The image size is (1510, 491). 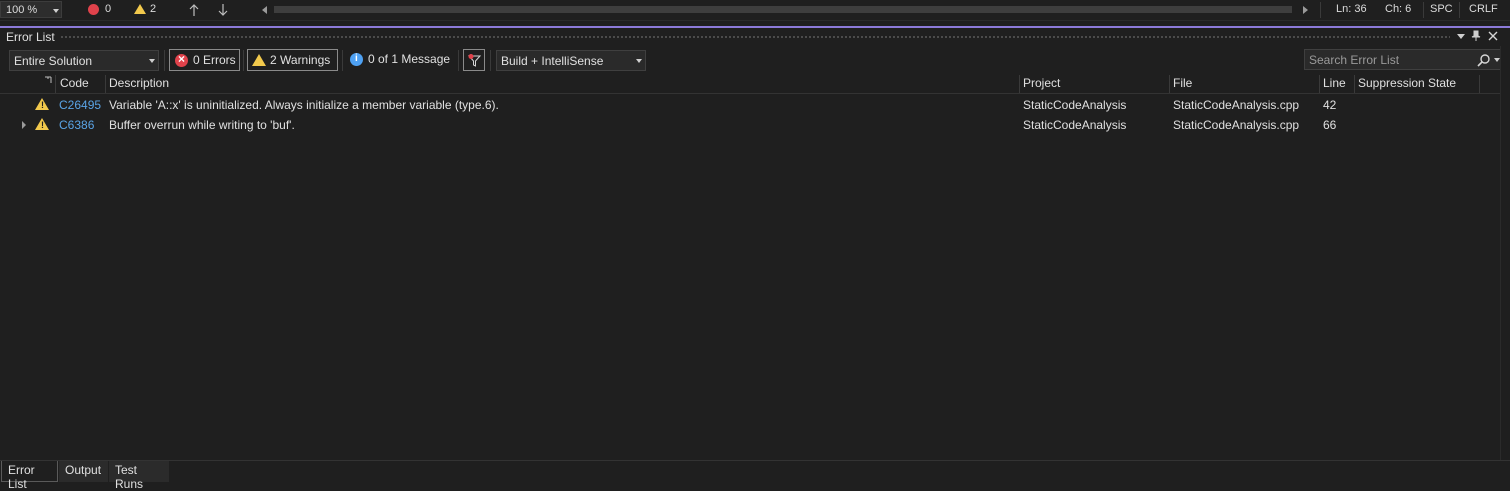 I want to click on error-code-link: C6386, so click(x=76, y=125).